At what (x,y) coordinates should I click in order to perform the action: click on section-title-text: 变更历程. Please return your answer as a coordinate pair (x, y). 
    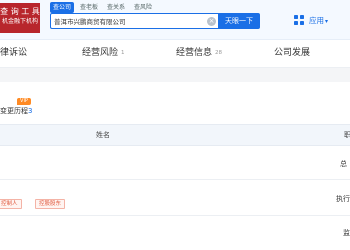
    Looking at the image, I should click on (14, 111).